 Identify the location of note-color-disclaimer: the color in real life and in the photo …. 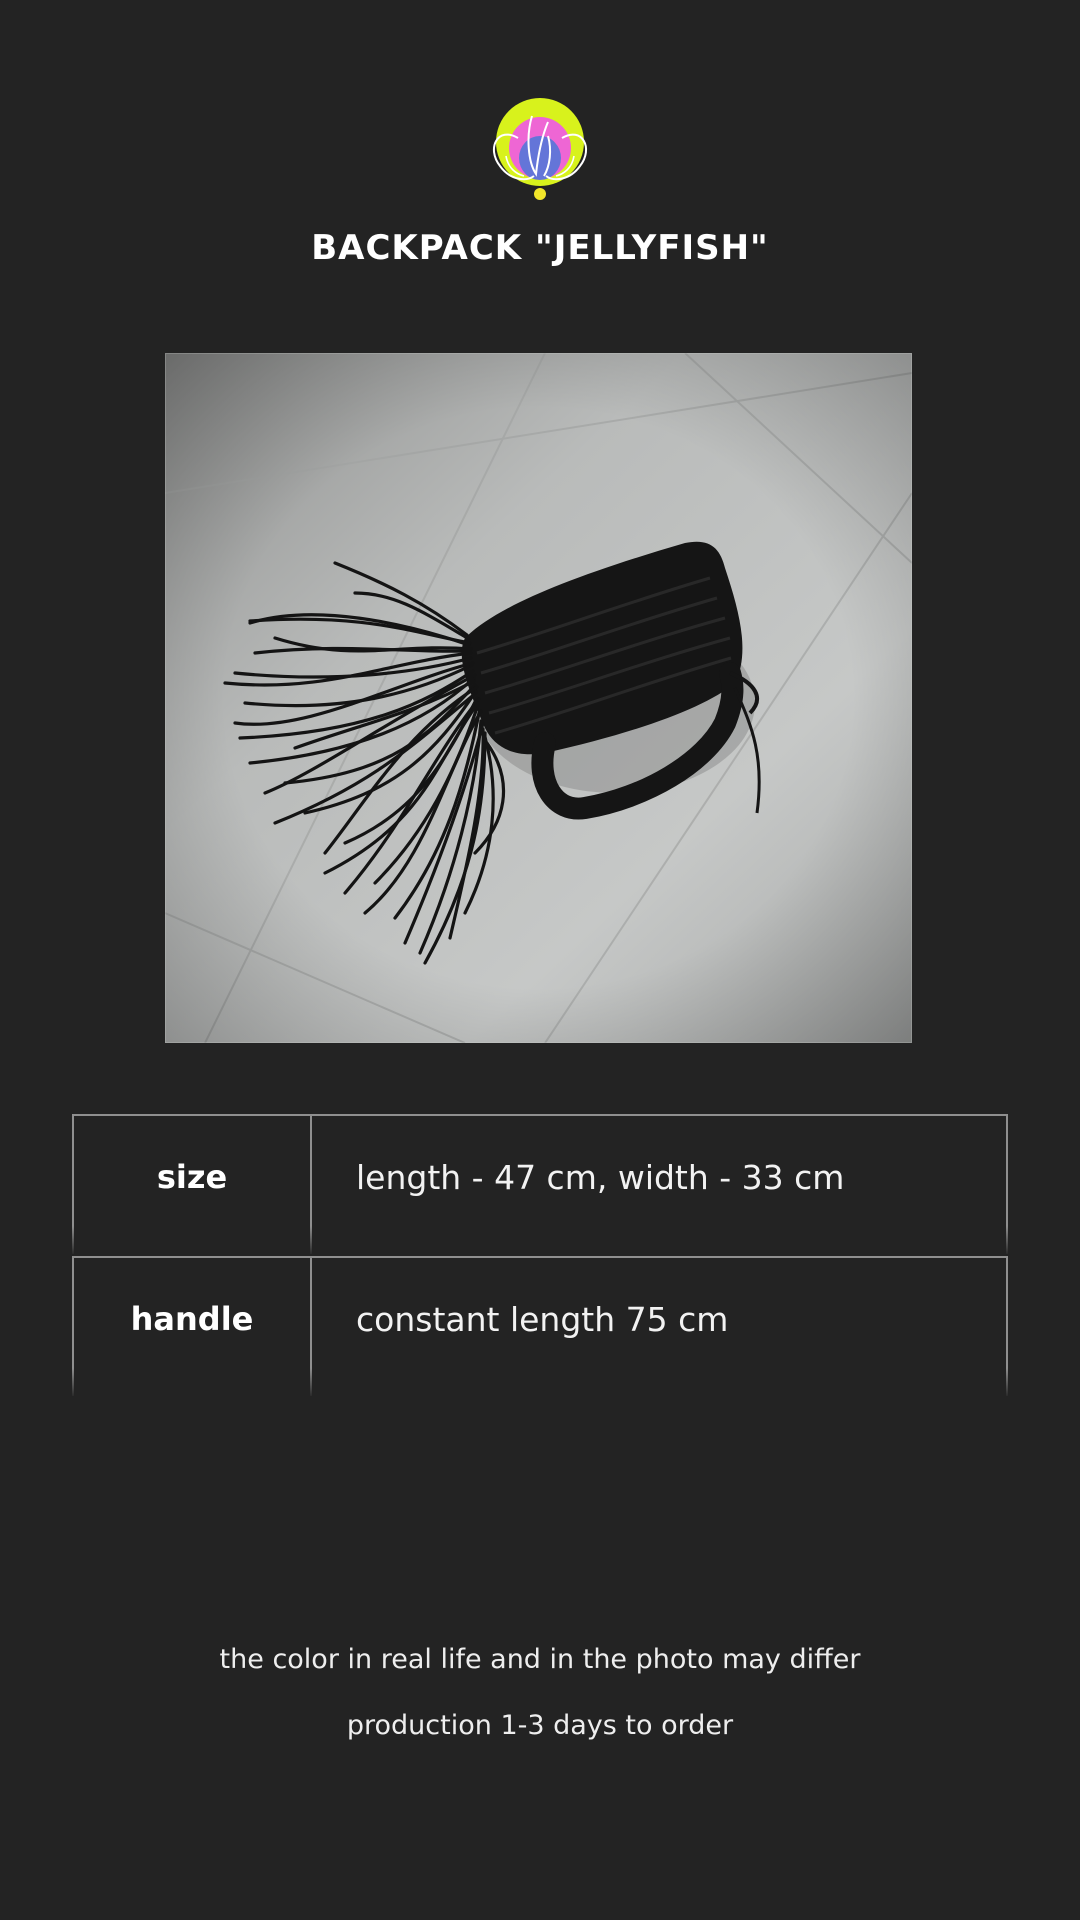
(540, 1659).